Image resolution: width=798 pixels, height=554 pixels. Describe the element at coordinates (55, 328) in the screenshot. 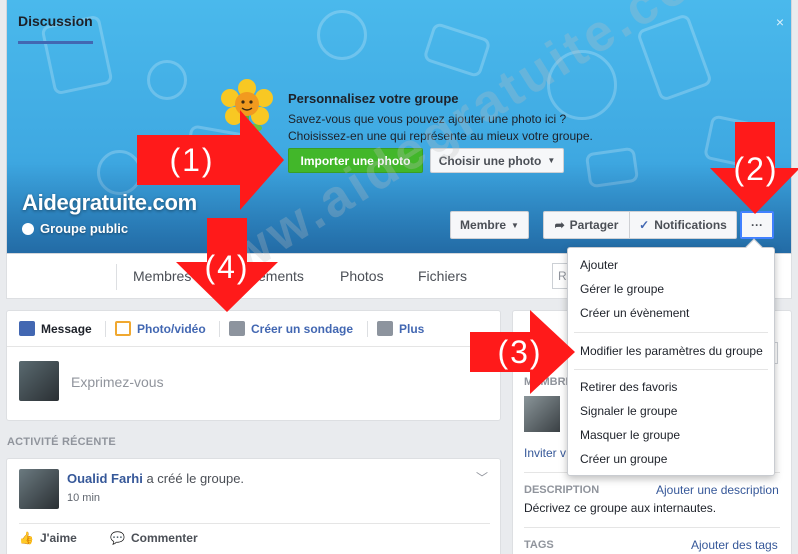

I see `composer-tab-message: Message` at that location.